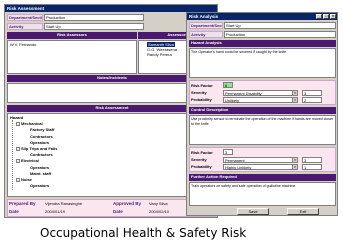 This screenshot has width=343, height=240. What do you see at coordinates (333, 16) in the screenshot?
I see `close-icon: ×` at bounding box center [333, 16].